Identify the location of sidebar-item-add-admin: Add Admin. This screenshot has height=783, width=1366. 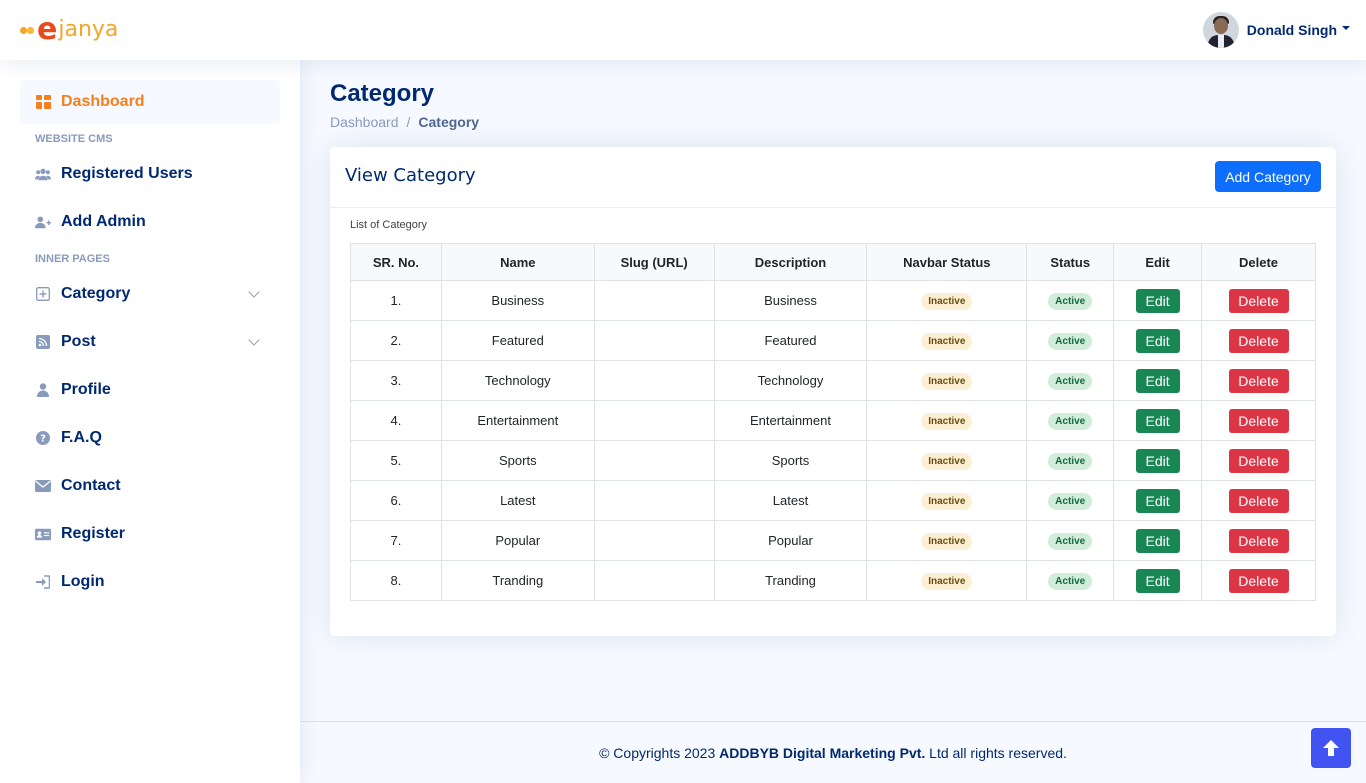
(150, 222).